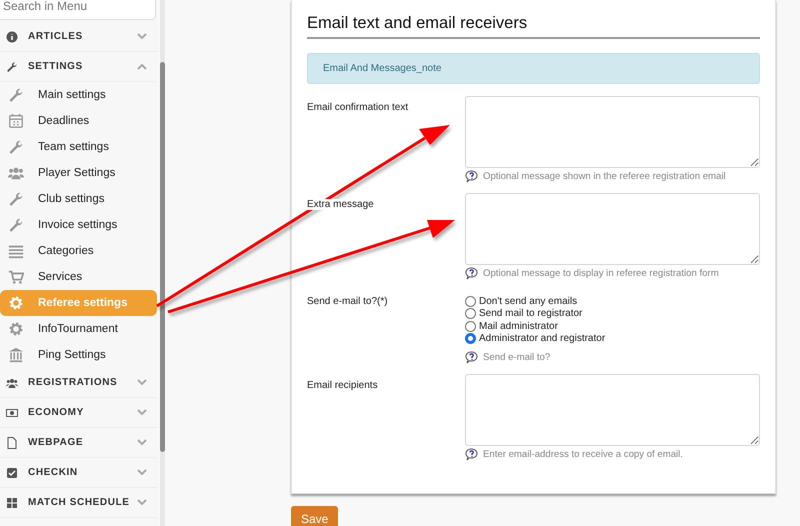 The width and height of the screenshot is (800, 526). What do you see at coordinates (78, 329) in the screenshot?
I see `sidebar-item: InfoTournament` at bounding box center [78, 329].